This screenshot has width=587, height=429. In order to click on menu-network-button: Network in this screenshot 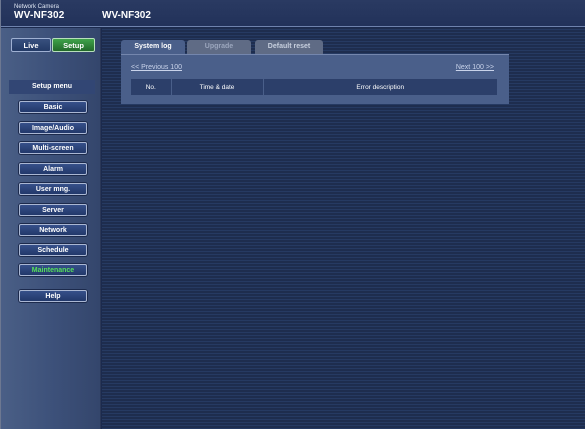, I will do `click(53, 230)`.